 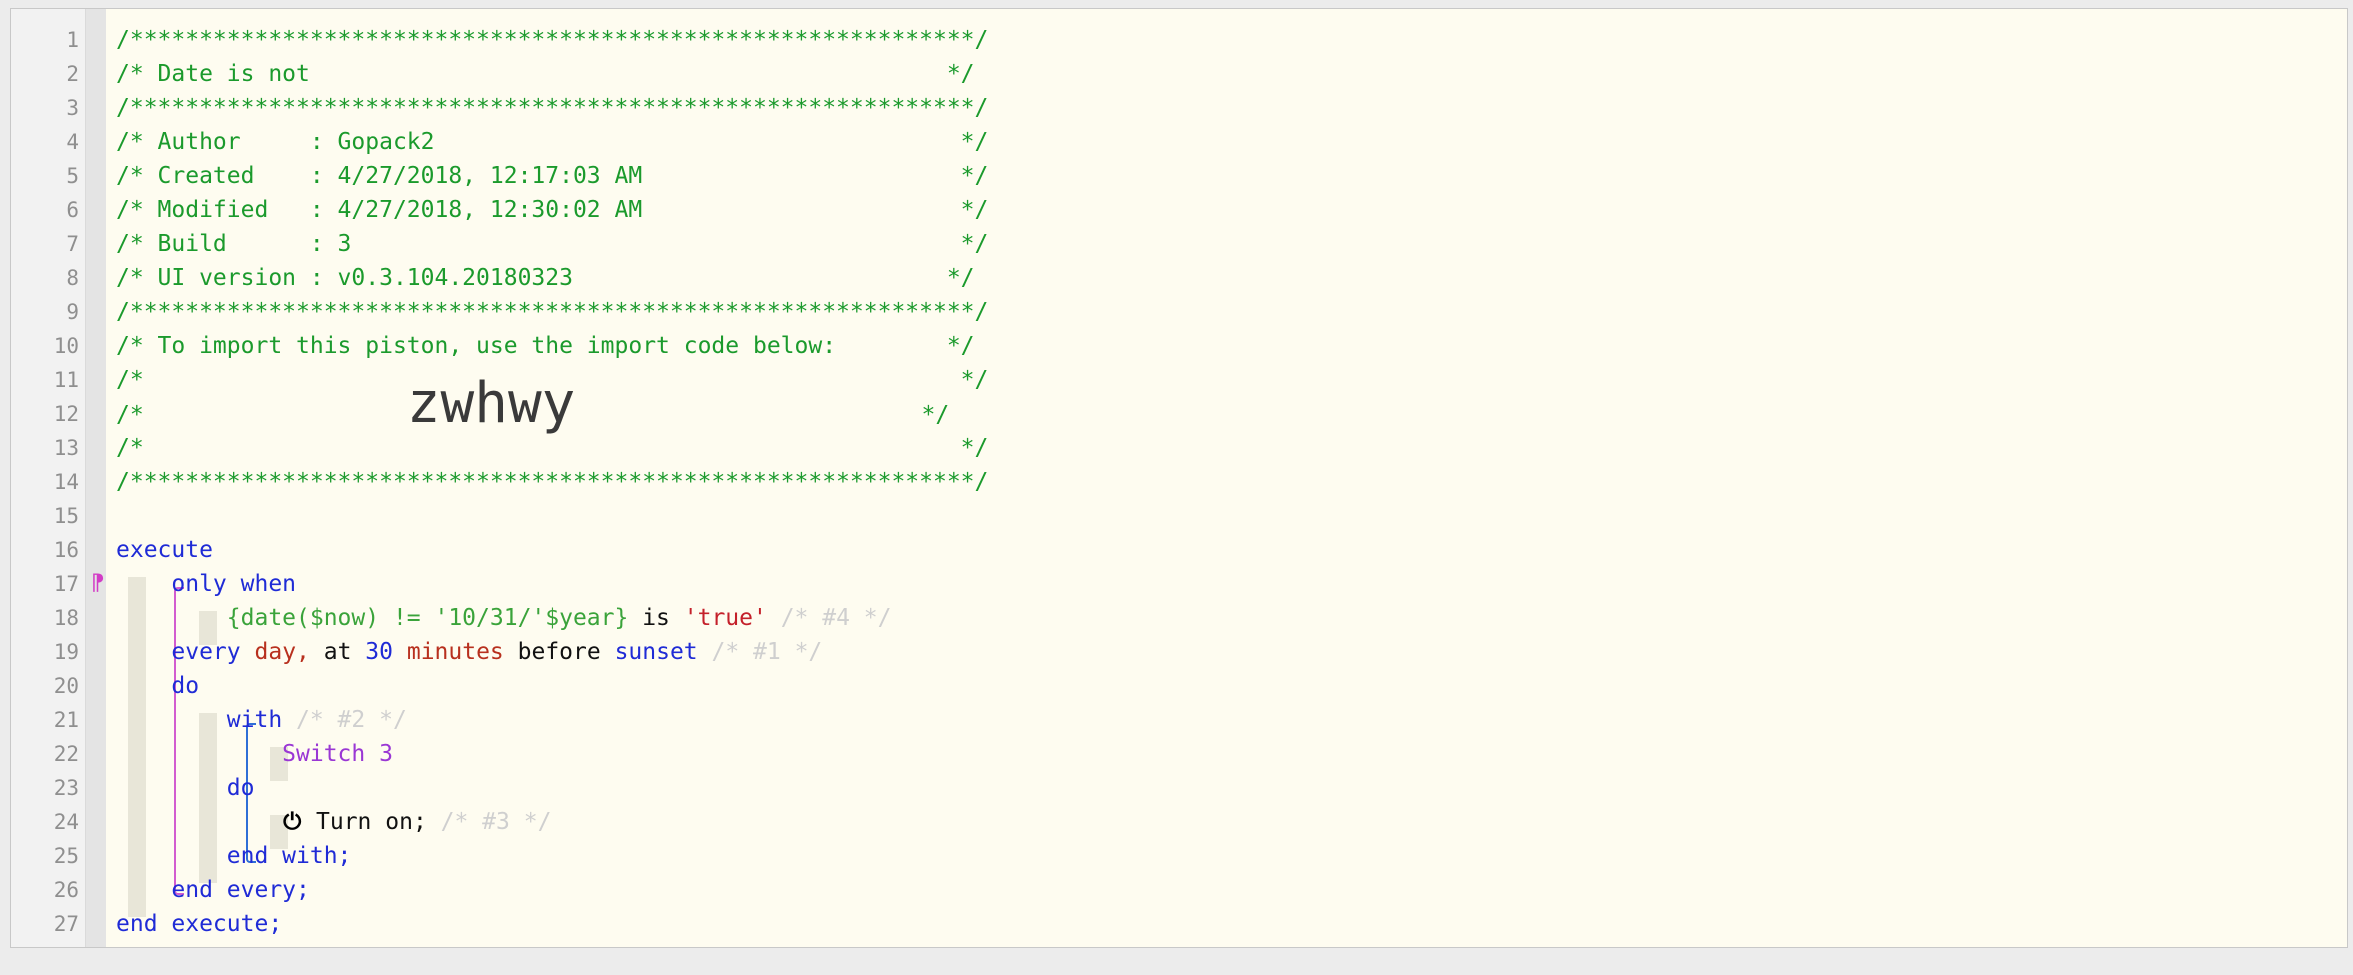 What do you see at coordinates (1179, 550) in the screenshot?
I see `code-line: 16 execute` at bounding box center [1179, 550].